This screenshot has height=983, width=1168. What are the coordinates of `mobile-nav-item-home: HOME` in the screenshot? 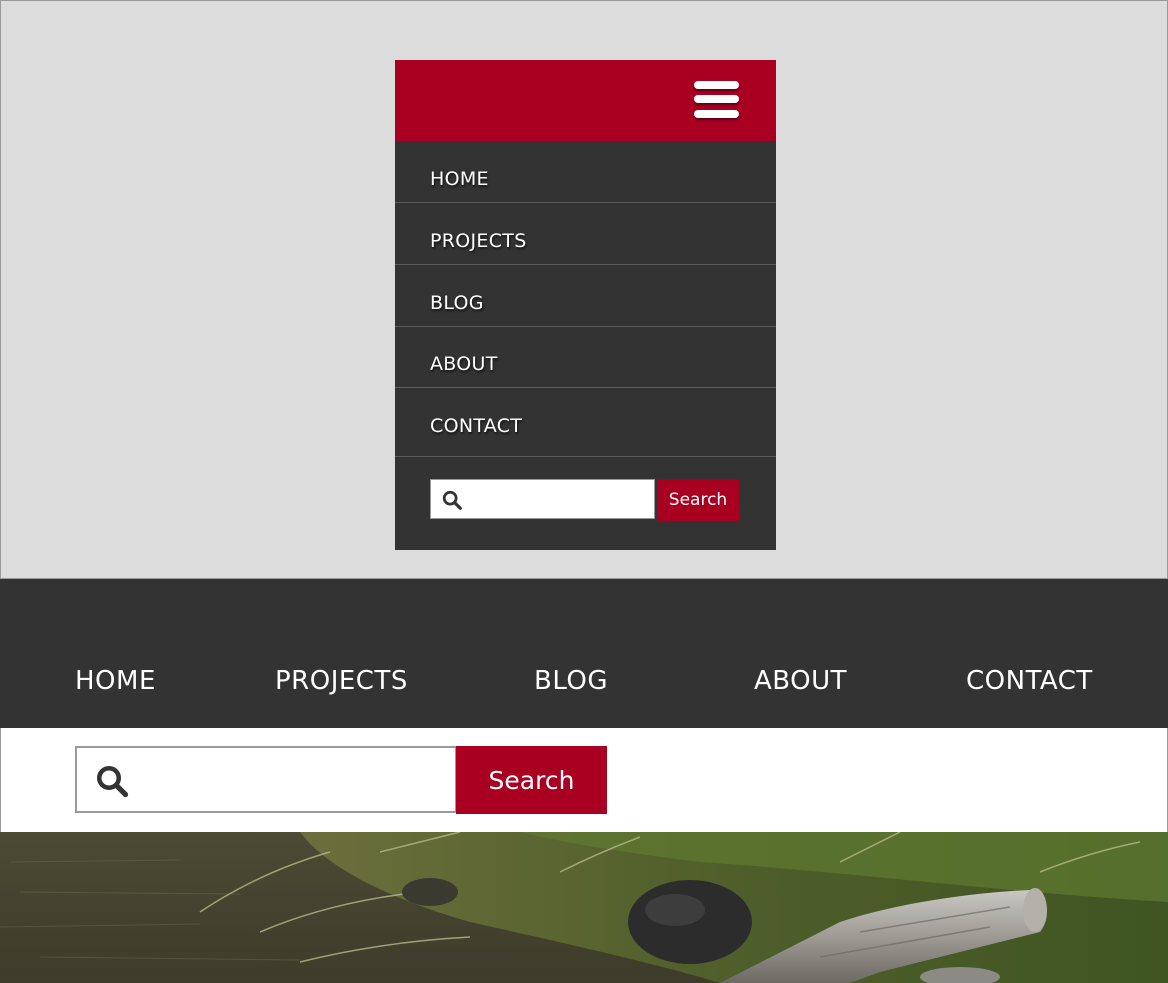 It's located at (585, 172).